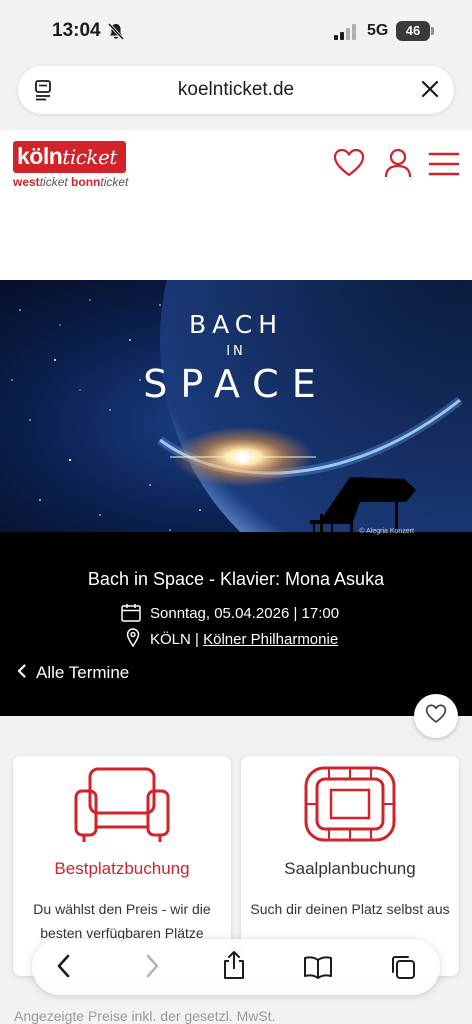 The image size is (472, 1024). Describe the element at coordinates (398, 165) in the screenshot. I see `user-icon` at that location.